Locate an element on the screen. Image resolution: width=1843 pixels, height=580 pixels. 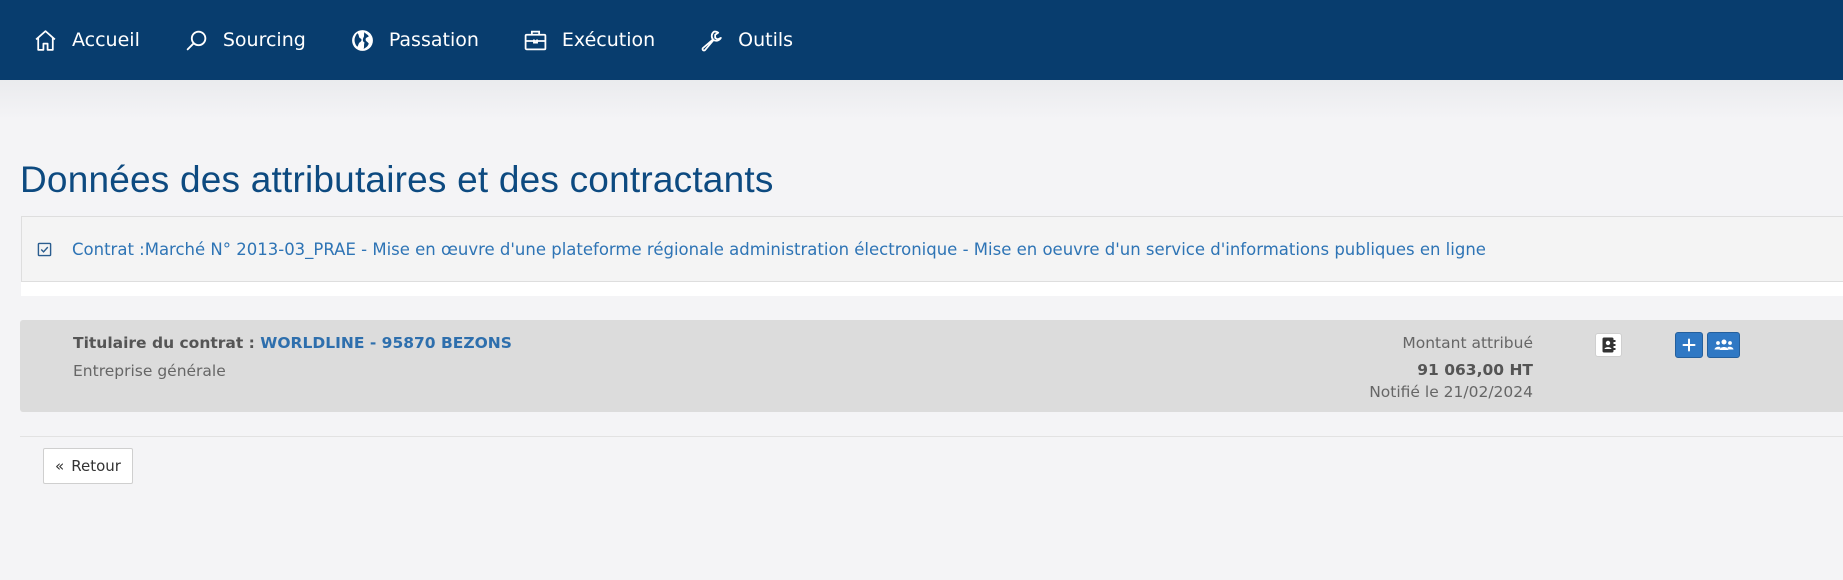
holder-label: Titulaire du contrat : is located at coordinates (167, 343).